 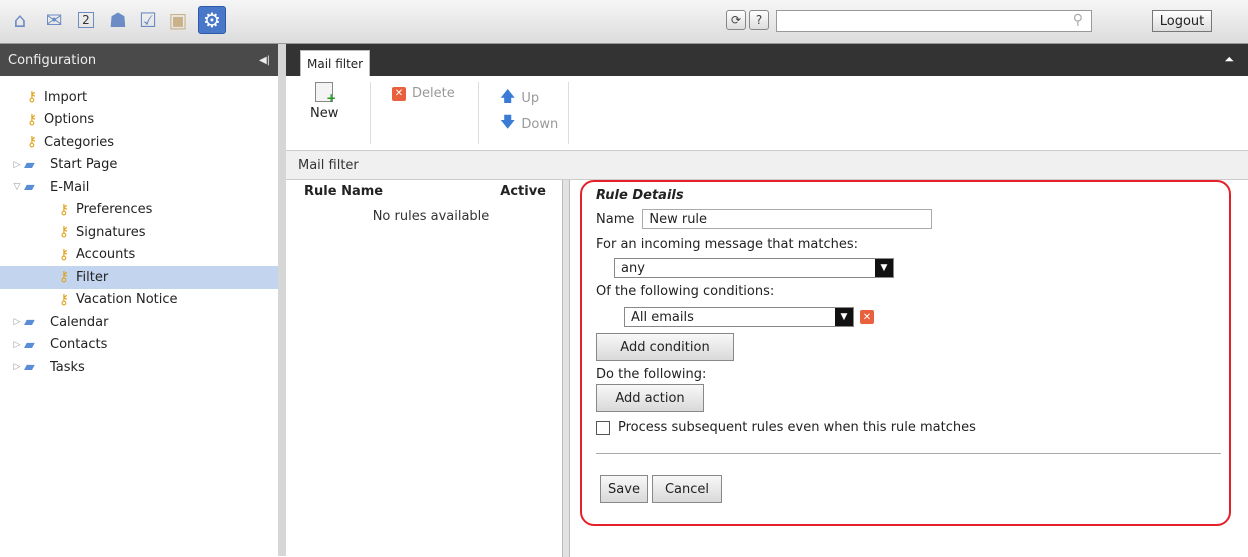 What do you see at coordinates (687, 489) in the screenshot?
I see `cancel-button: Cancel` at bounding box center [687, 489].